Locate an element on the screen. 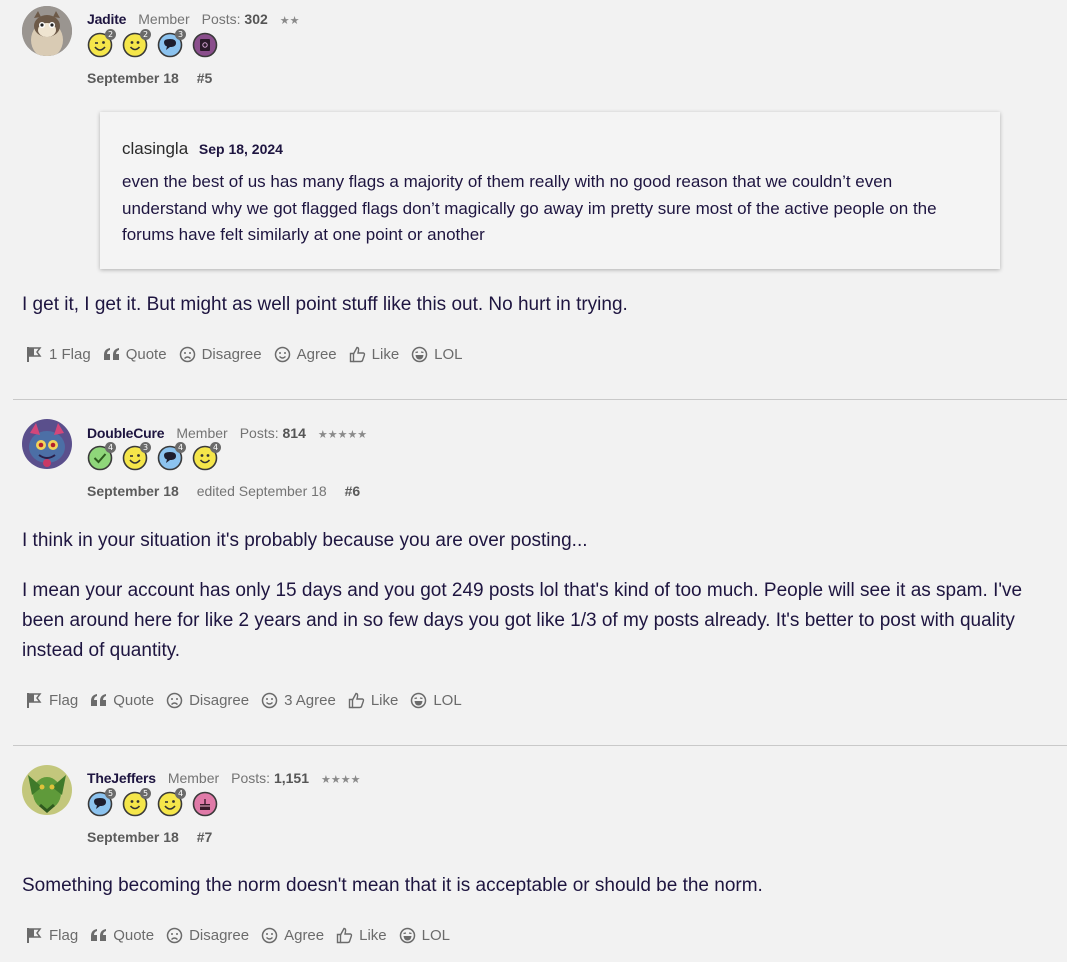 The height and width of the screenshot is (962, 1067). quote-author: clasingla is located at coordinates (155, 148).